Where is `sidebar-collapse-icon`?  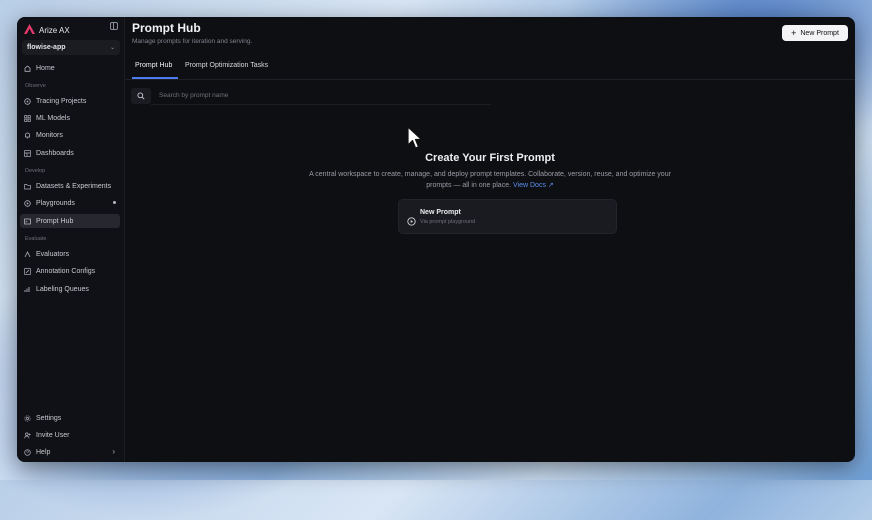 sidebar-collapse-icon is located at coordinates (114, 26).